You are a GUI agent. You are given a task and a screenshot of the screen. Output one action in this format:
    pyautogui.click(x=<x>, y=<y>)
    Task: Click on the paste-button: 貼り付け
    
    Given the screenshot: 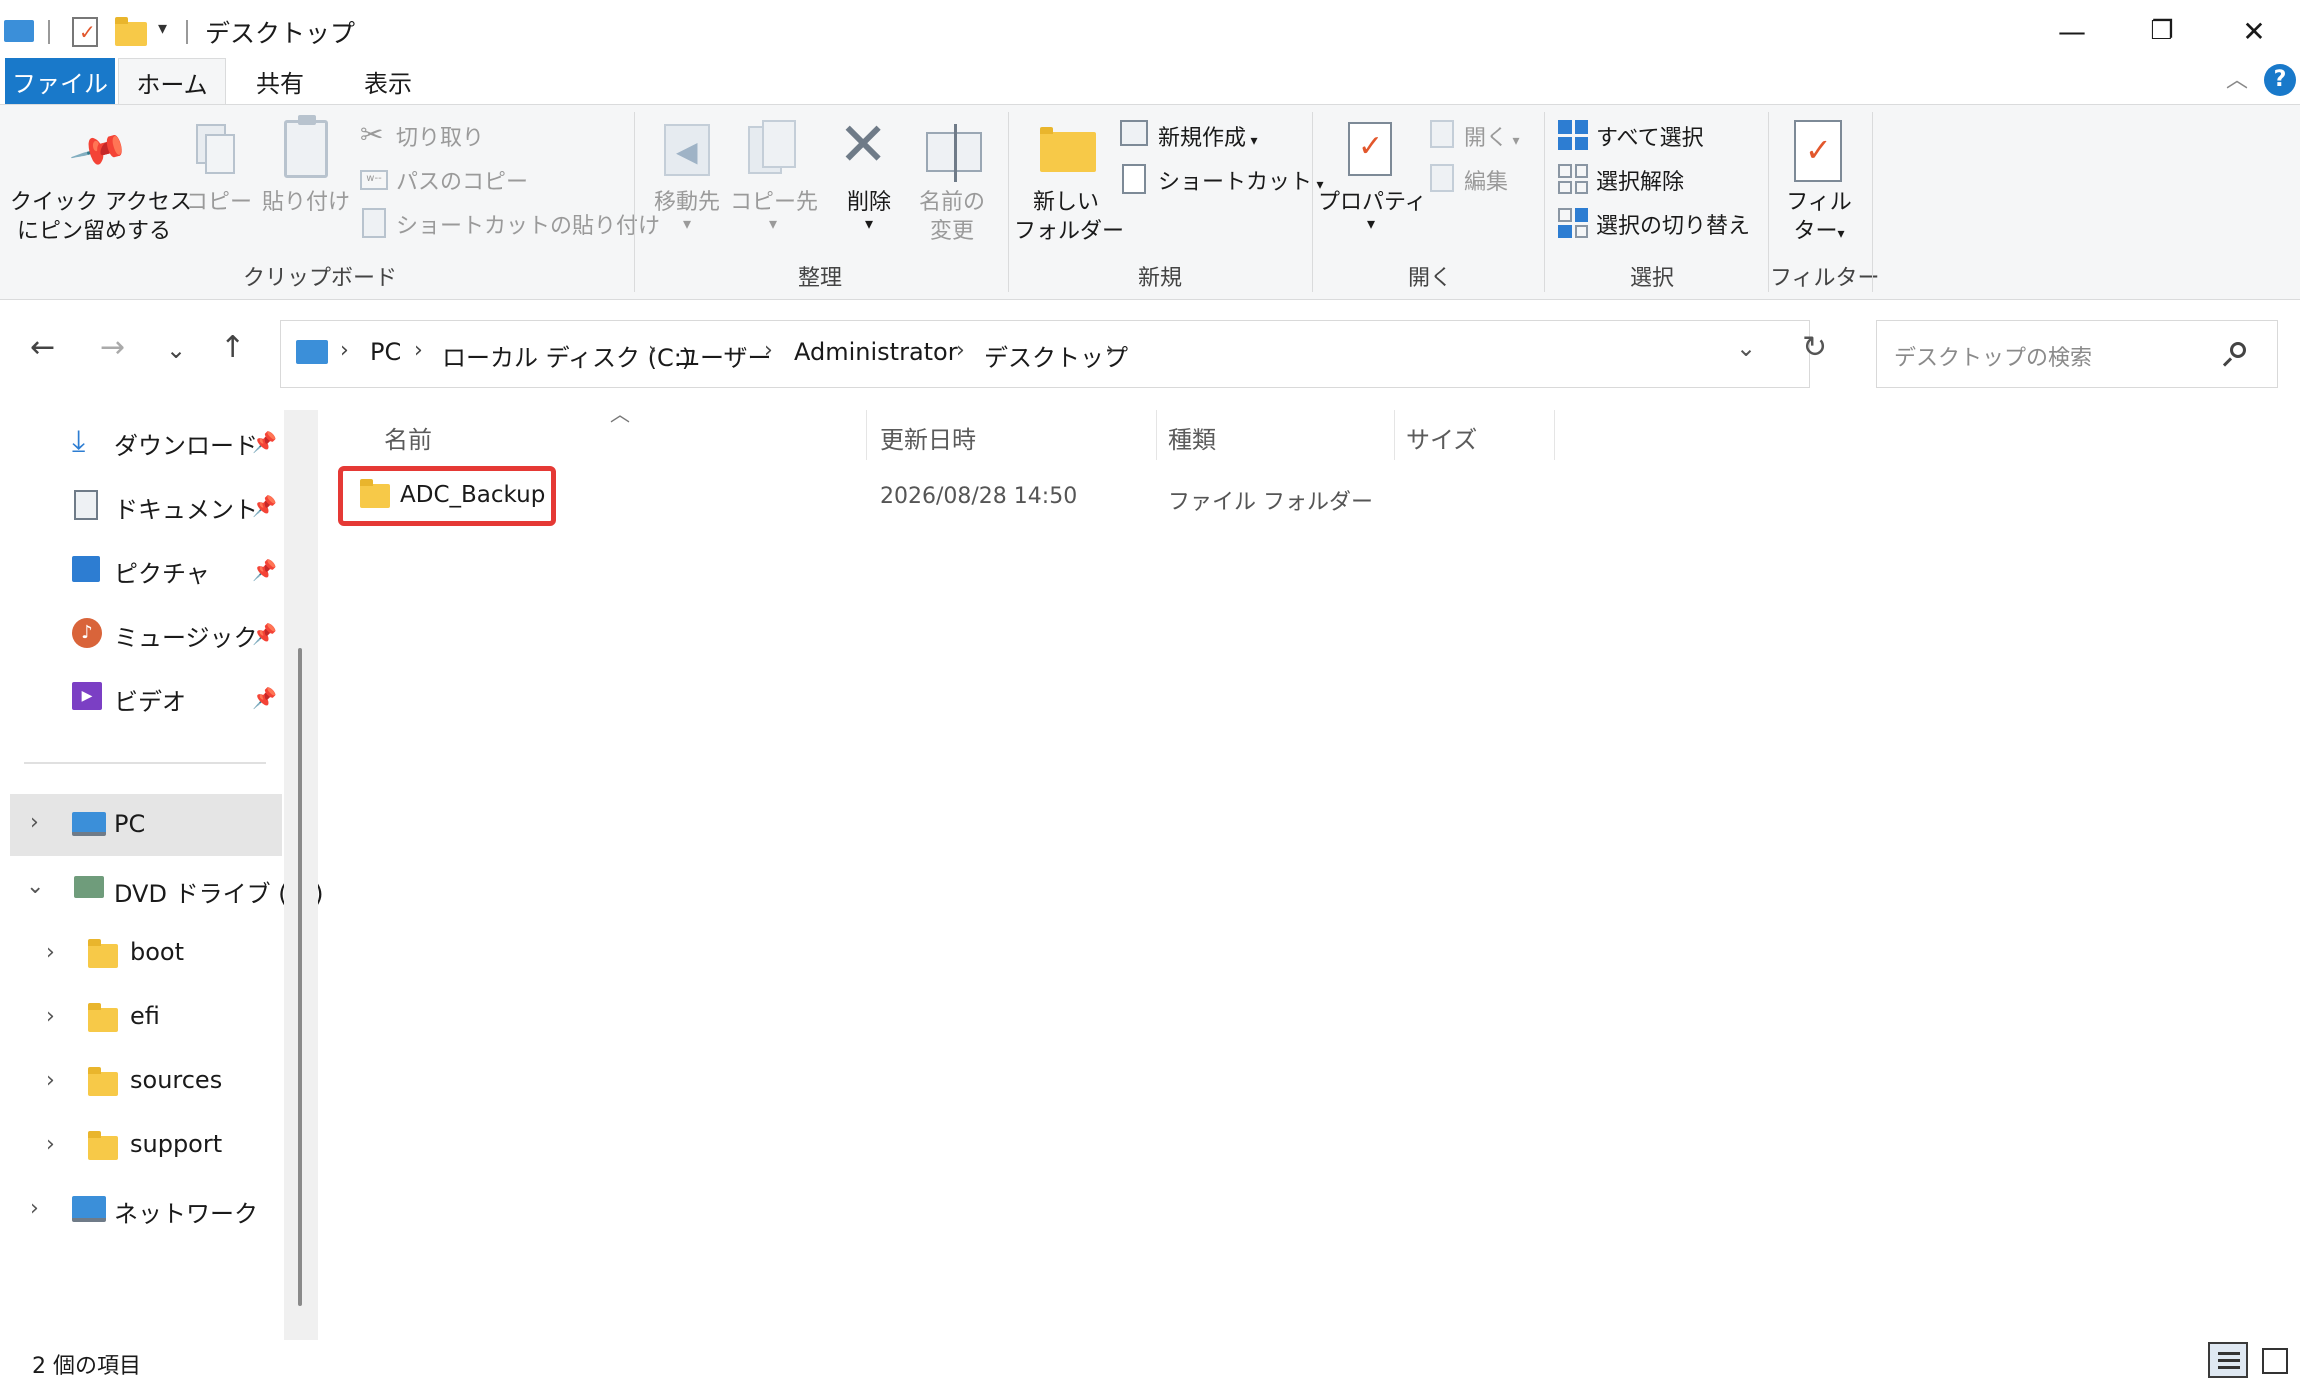 What is the action you would take?
    pyautogui.click(x=306, y=202)
    